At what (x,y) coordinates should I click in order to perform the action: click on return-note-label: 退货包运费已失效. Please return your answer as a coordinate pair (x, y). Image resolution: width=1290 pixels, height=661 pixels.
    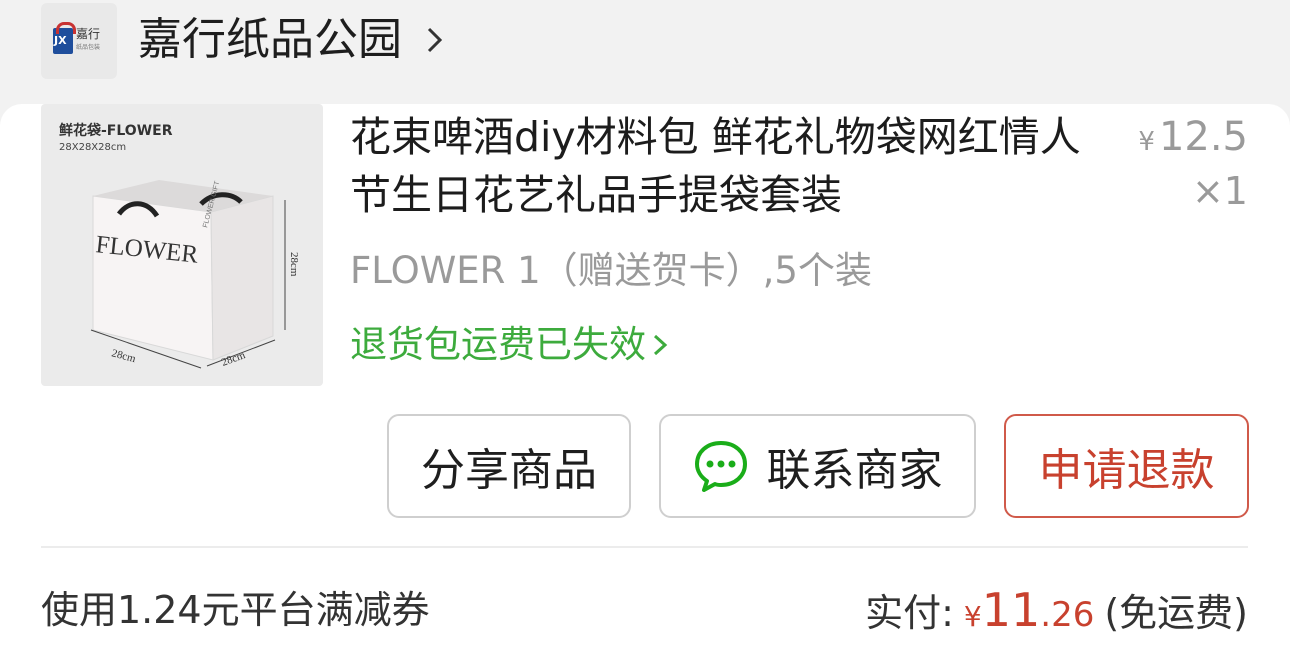
    Looking at the image, I should click on (498, 344).